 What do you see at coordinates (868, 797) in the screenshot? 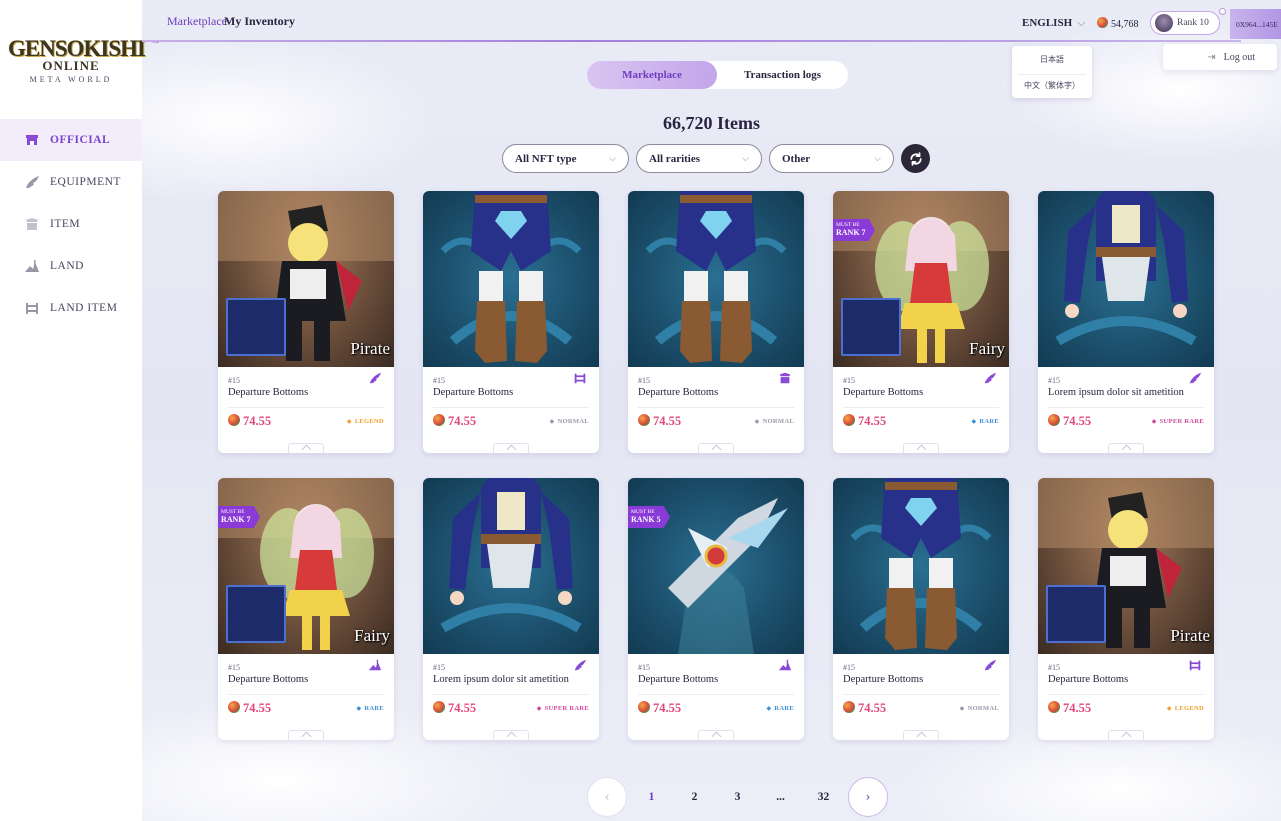
I see `next-page-button: ›` at bounding box center [868, 797].